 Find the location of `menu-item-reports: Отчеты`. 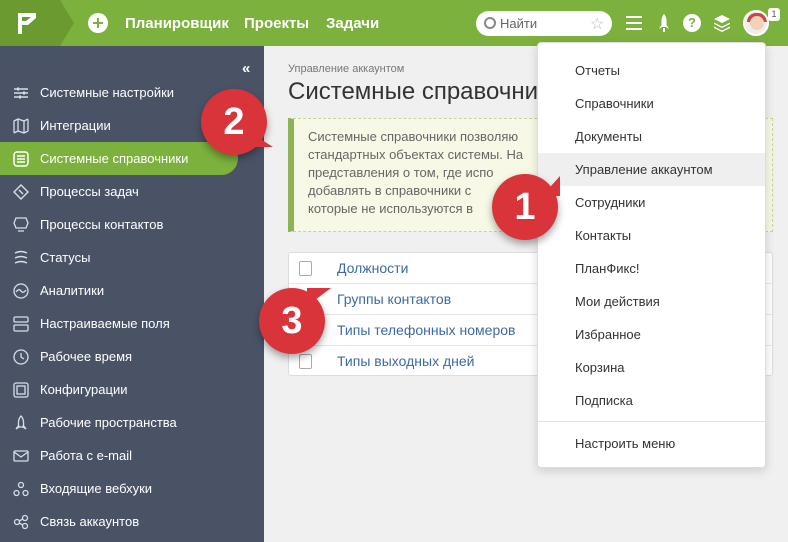

menu-item-reports: Отчеты is located at coordinates (651, 70).